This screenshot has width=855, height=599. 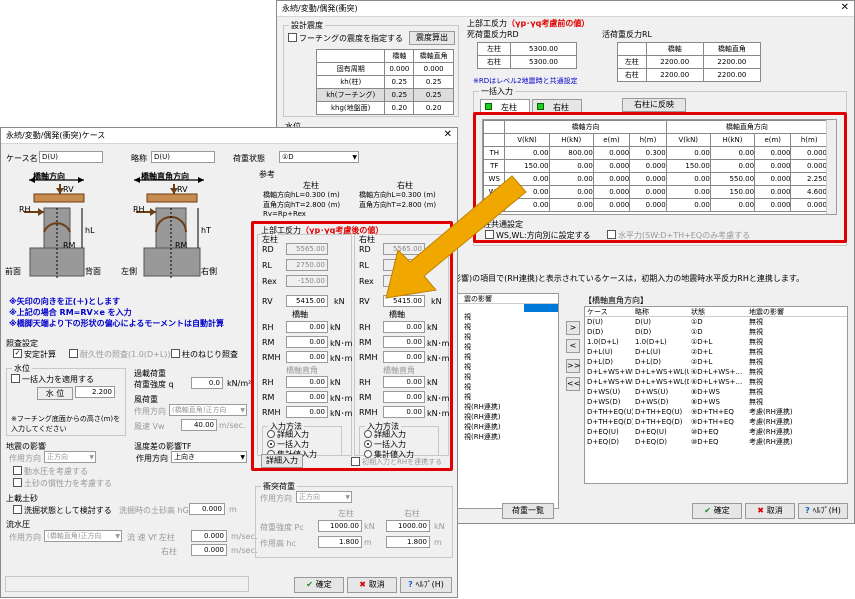 I want to click on tab-right-column: 右柱, so click(x=557, y=106).